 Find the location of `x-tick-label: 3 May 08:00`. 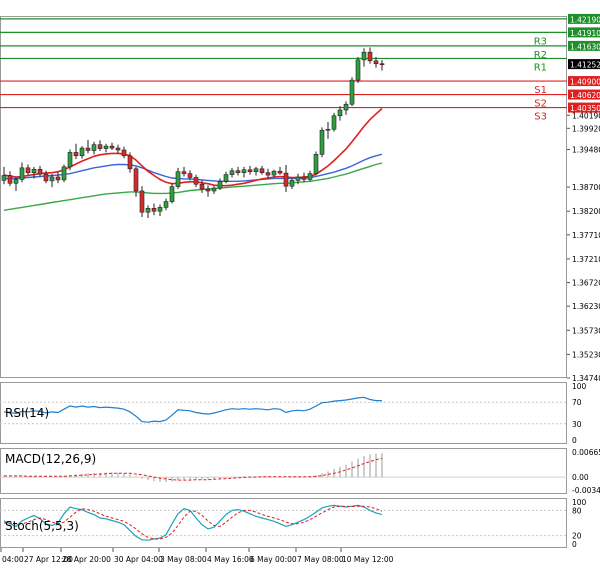

x-tick-label: 3 May 08:00 is located at coordinates (183, 559).